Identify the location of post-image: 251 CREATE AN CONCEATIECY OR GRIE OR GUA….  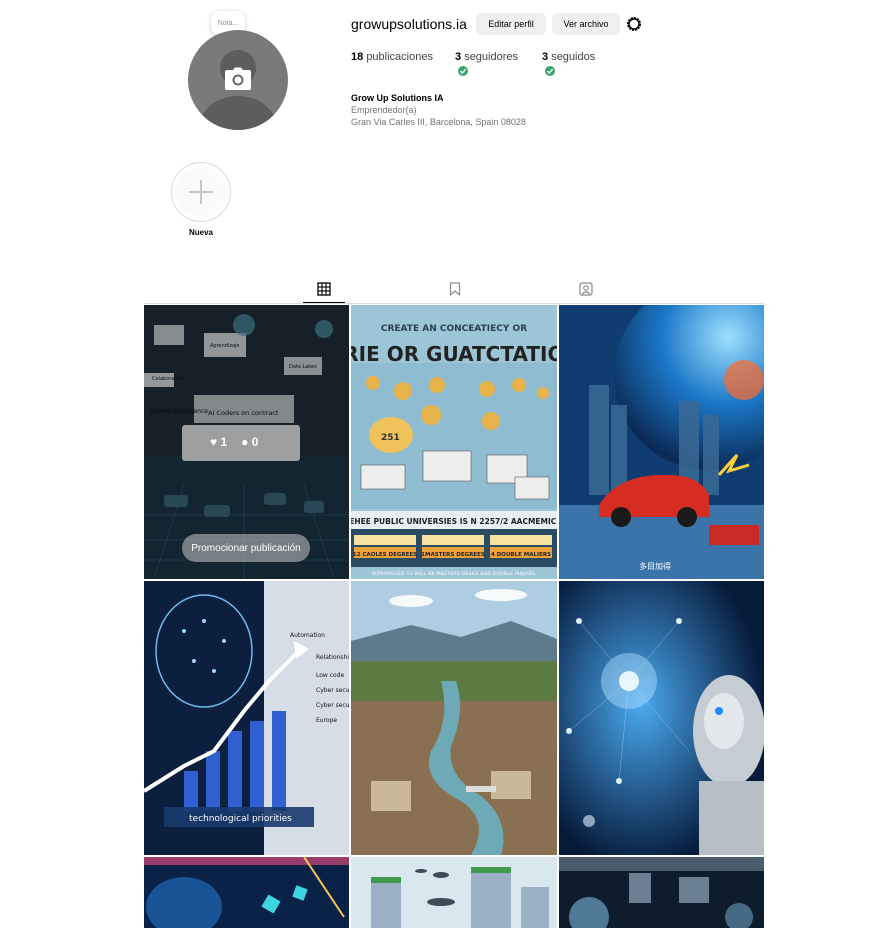
(454, 442).